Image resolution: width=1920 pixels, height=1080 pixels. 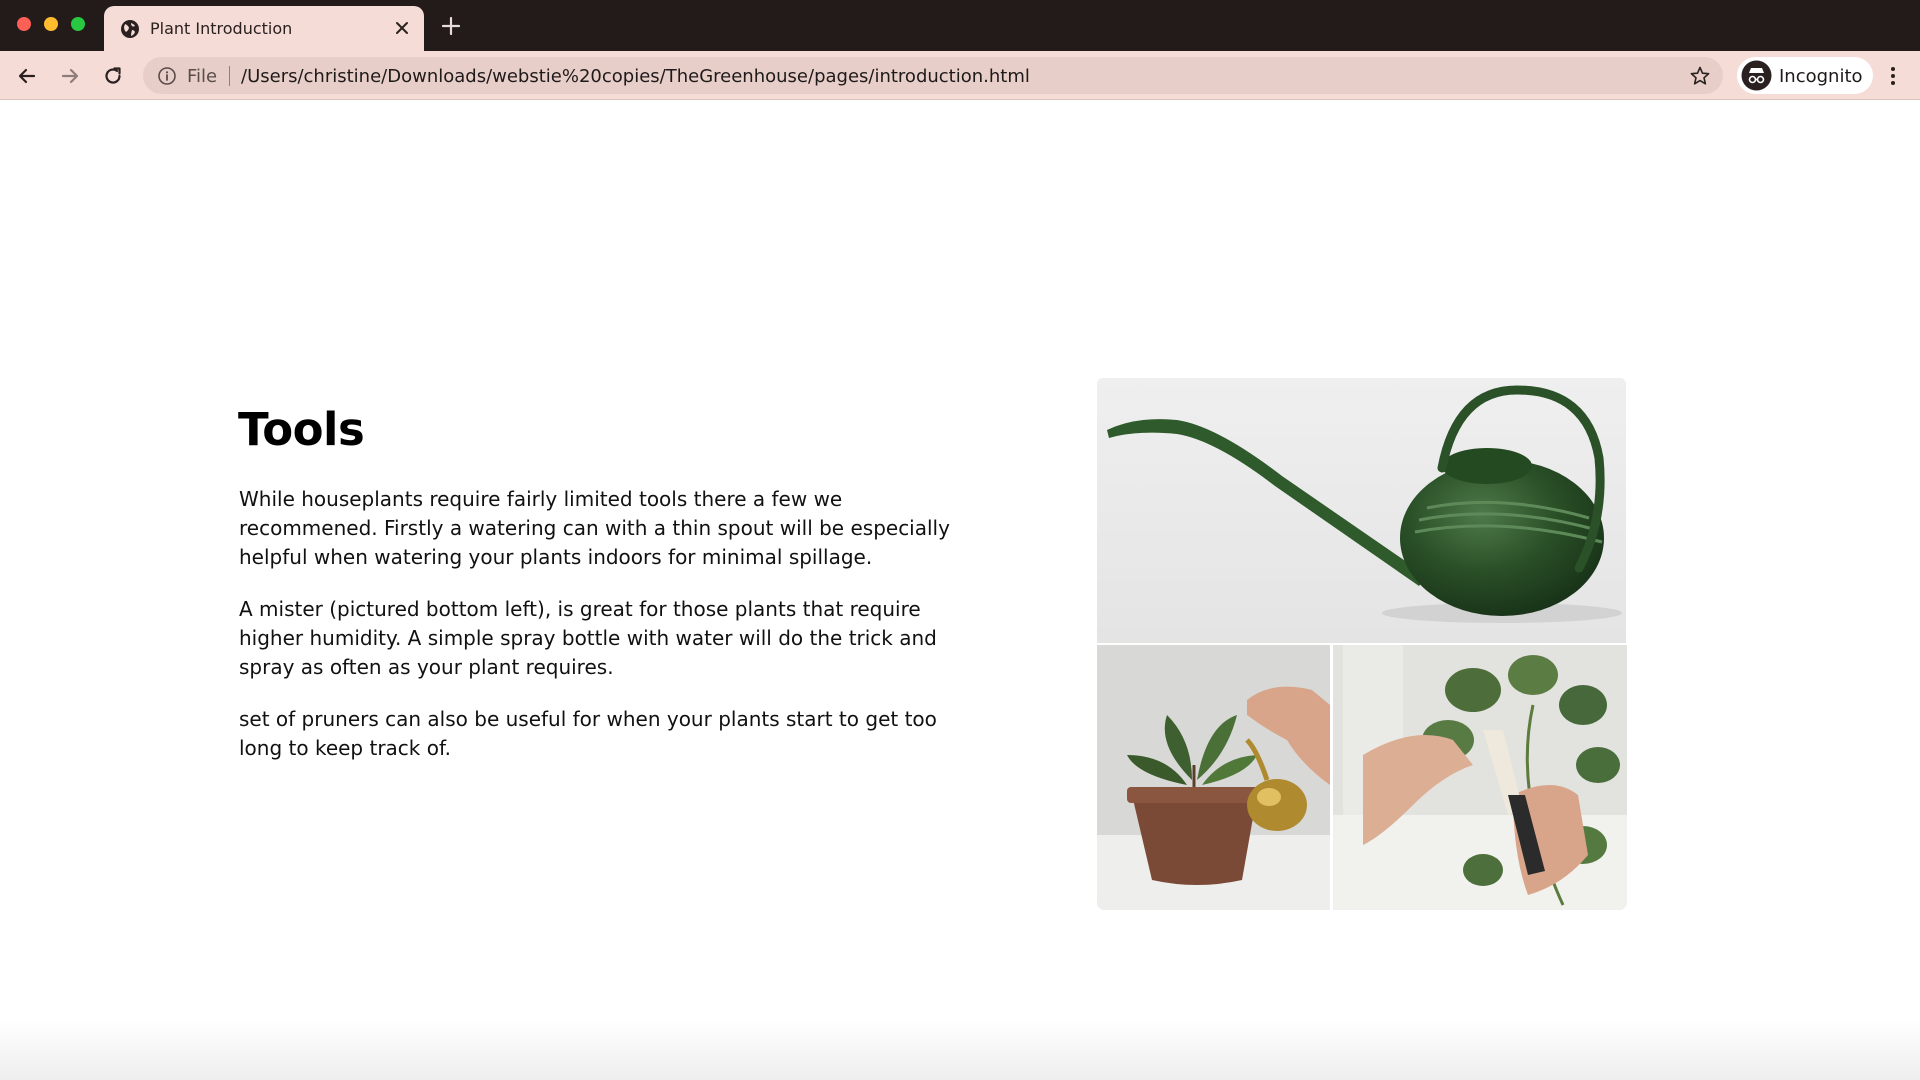 What do you see at coordinates (167, 76) in the screenshot?
I see `info-icon` at bounding box center [167, 76].